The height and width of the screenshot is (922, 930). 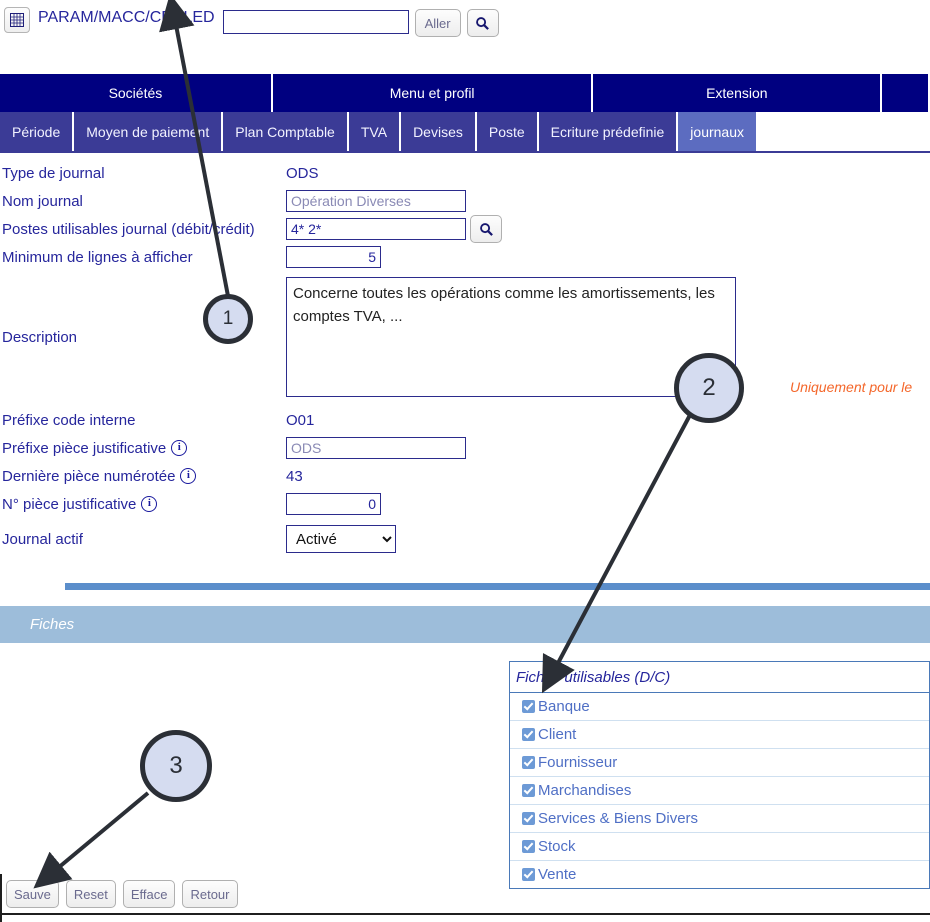 I want to click on tab-tva: TVA, so click(x=374, y=131).